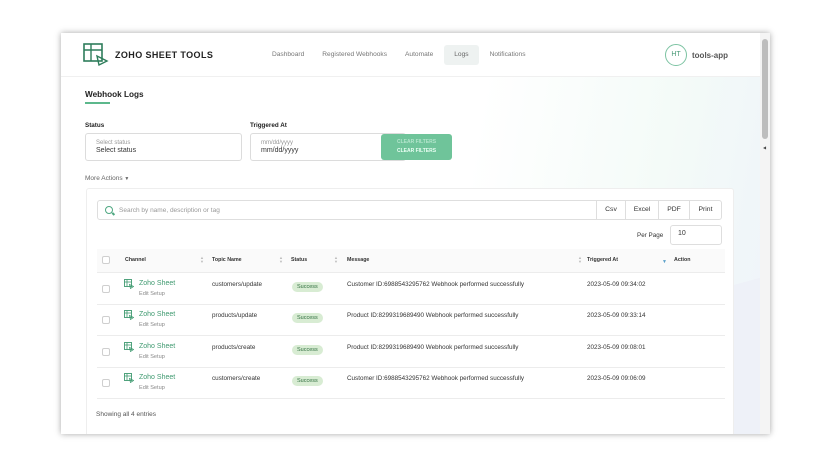 This screenshot has height=466, width=828. I want to click on export-excel-button: Excel, so click(642, 210).